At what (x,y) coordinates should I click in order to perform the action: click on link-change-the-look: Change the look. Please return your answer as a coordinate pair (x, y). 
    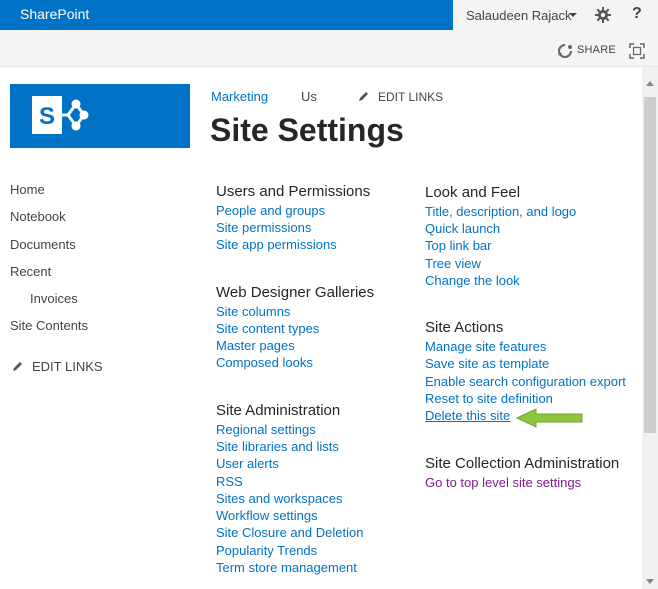
    Looking at the image, I should click on (472, 280).